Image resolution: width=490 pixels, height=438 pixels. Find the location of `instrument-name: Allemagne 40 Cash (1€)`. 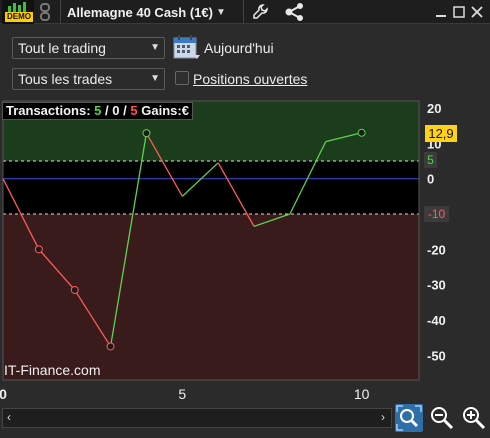

instrument-name: Allemagne 40 Cash (1€) is located at coordinates (140, 12).